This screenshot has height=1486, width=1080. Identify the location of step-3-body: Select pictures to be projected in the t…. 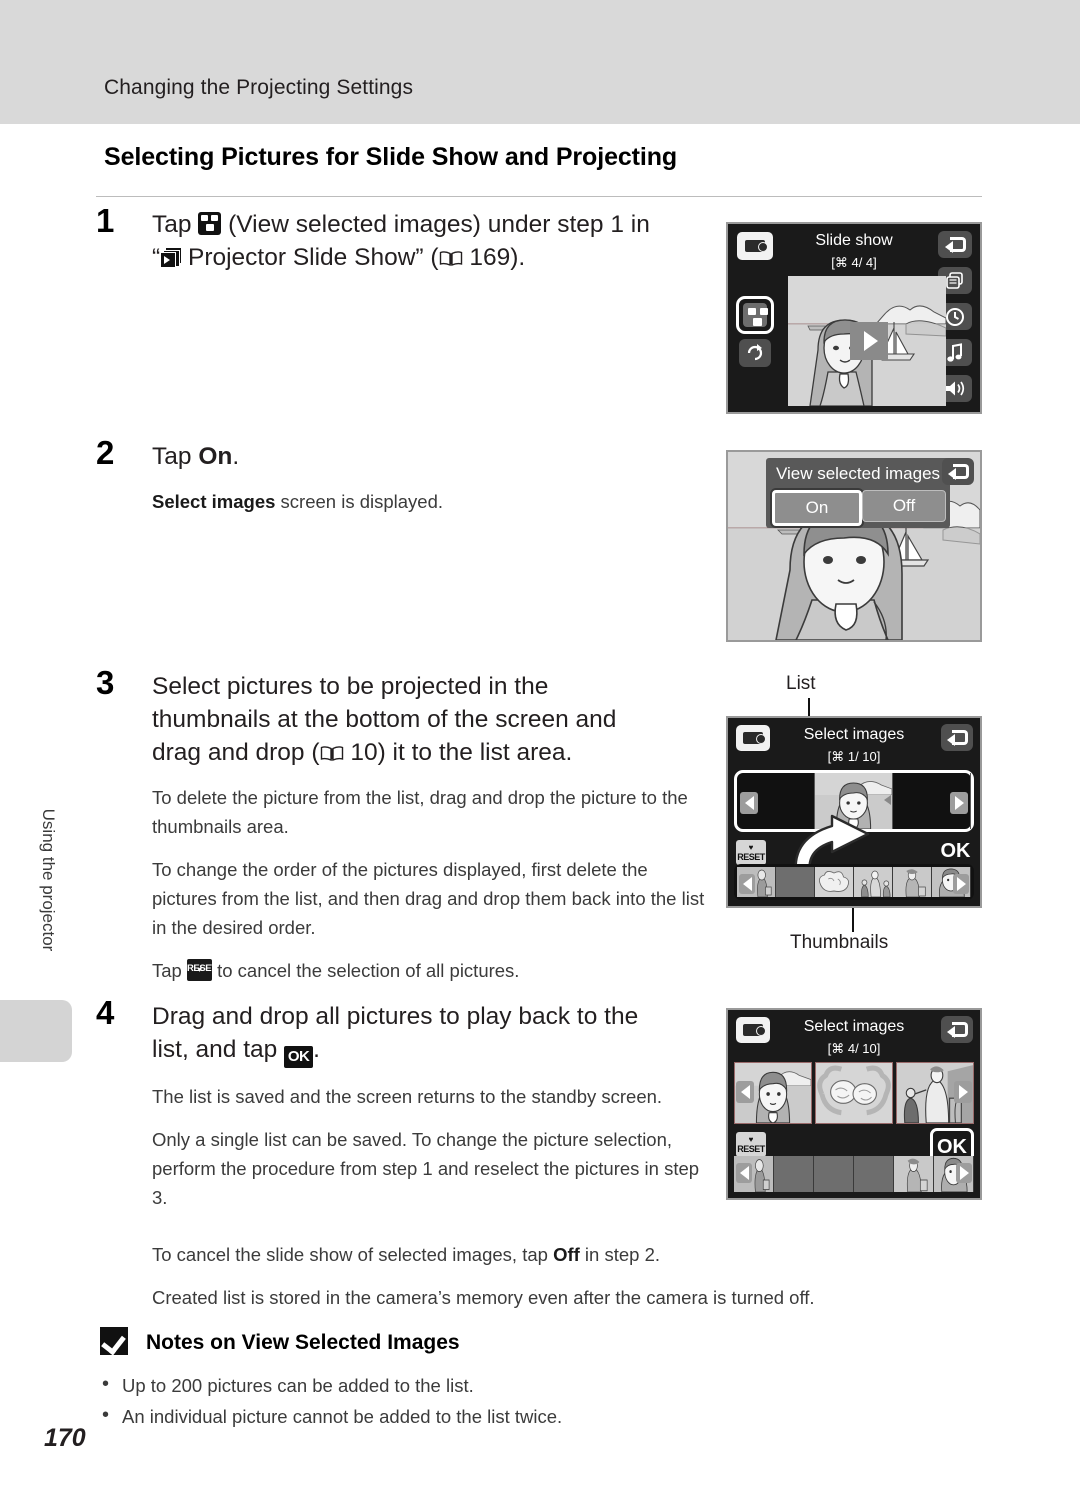
(432, 827).